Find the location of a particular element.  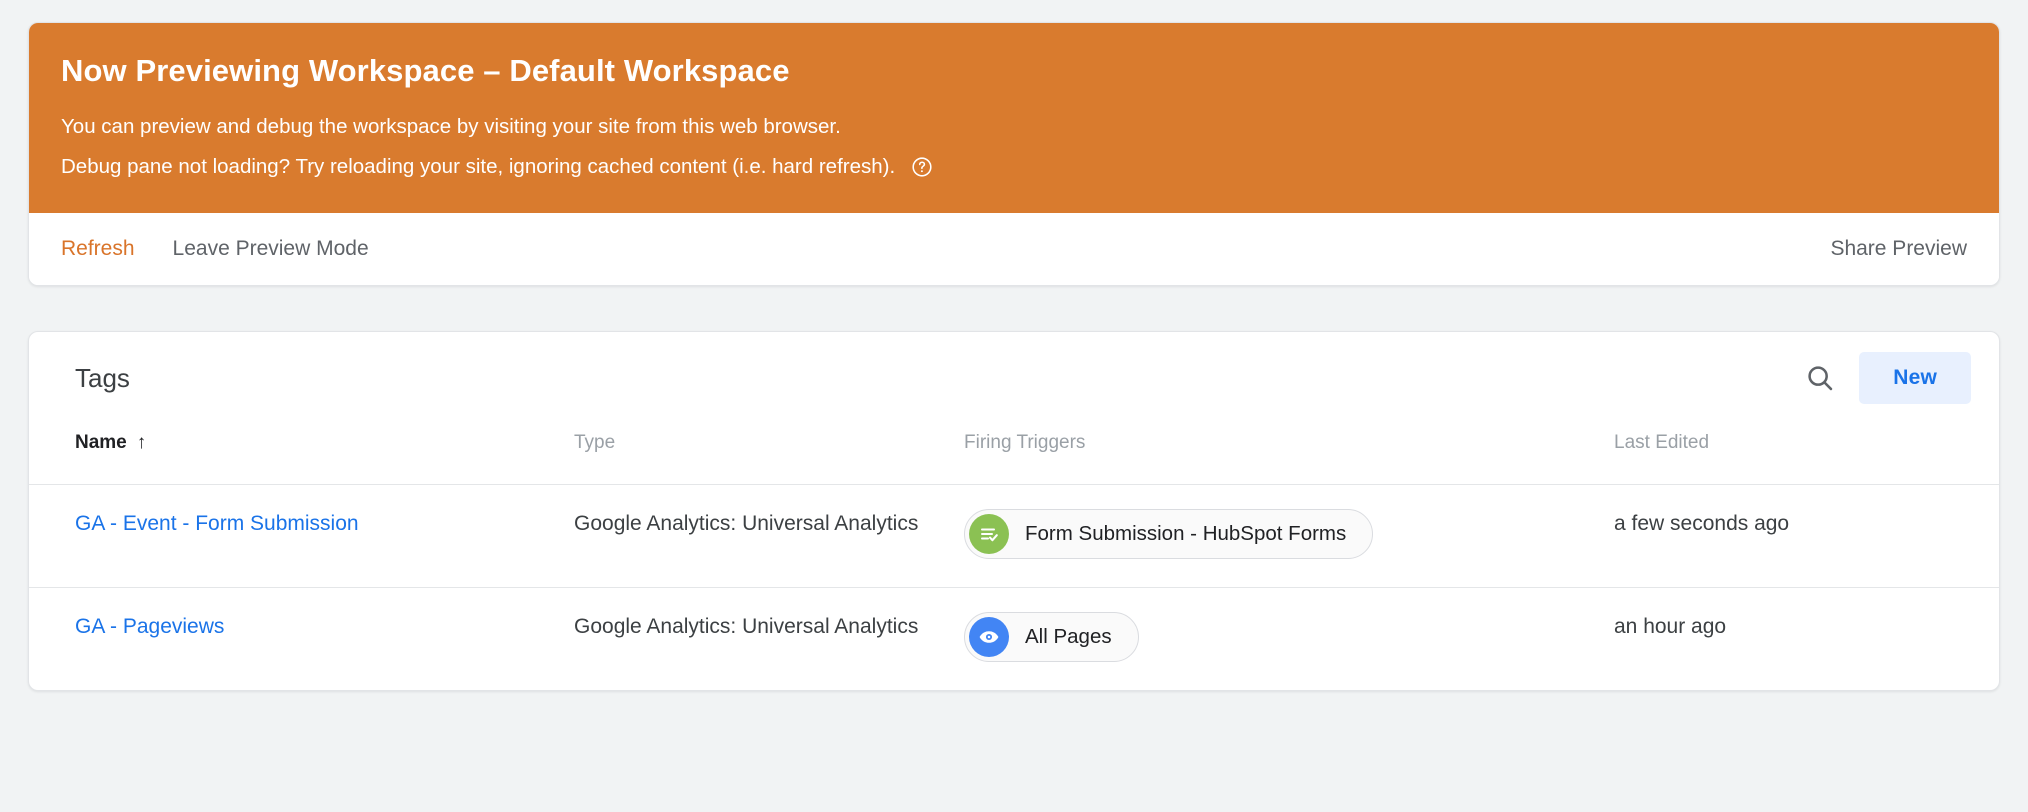

pageview-eye-icon is located at coordinates (989, 637).